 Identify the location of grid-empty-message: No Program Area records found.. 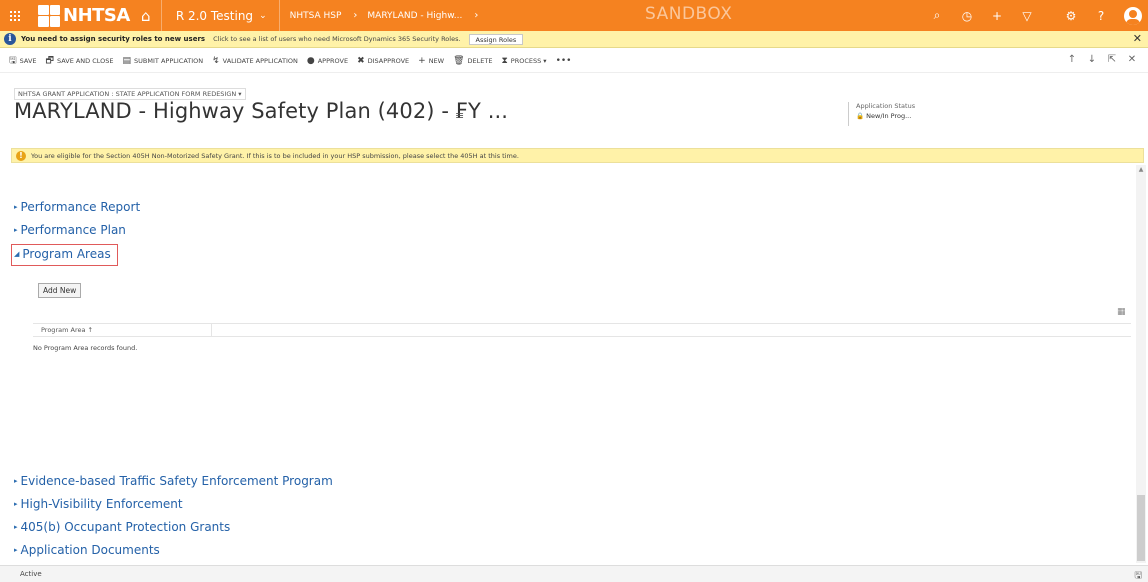
(85, 348).